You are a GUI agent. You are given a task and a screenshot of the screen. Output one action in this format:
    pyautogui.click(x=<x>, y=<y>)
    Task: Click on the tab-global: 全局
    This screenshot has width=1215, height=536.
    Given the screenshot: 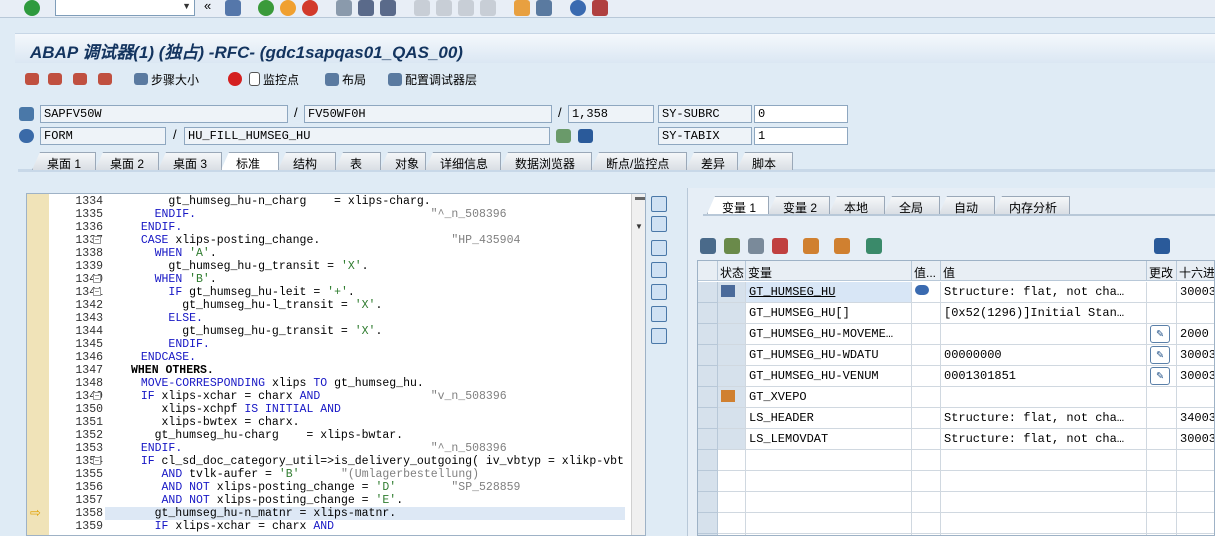 What is the action you would take?
    pyautogui.click(x=912, y=205)
    